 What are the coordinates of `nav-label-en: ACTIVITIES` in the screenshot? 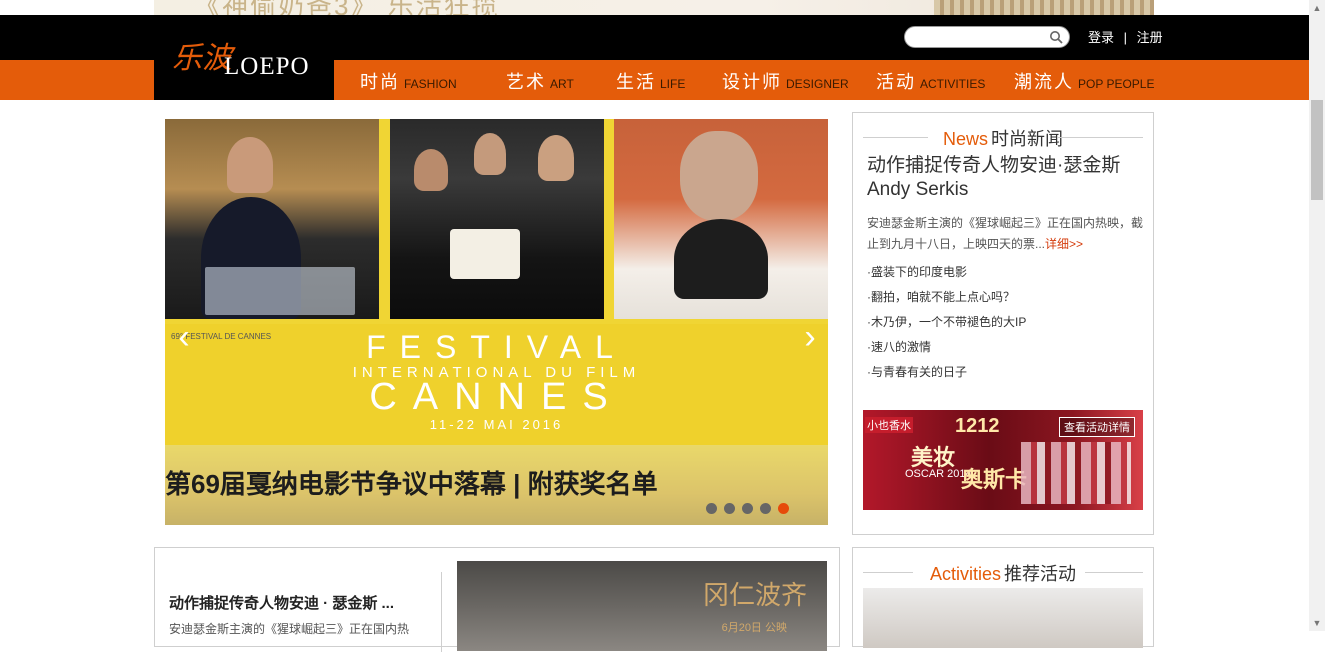 It's located at (953, 84).